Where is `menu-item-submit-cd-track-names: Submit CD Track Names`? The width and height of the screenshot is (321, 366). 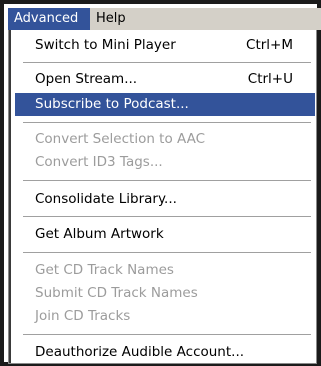 menu-item-submit-cd-track-names: Submit CD Track Names is located at coordinates (165, 293).